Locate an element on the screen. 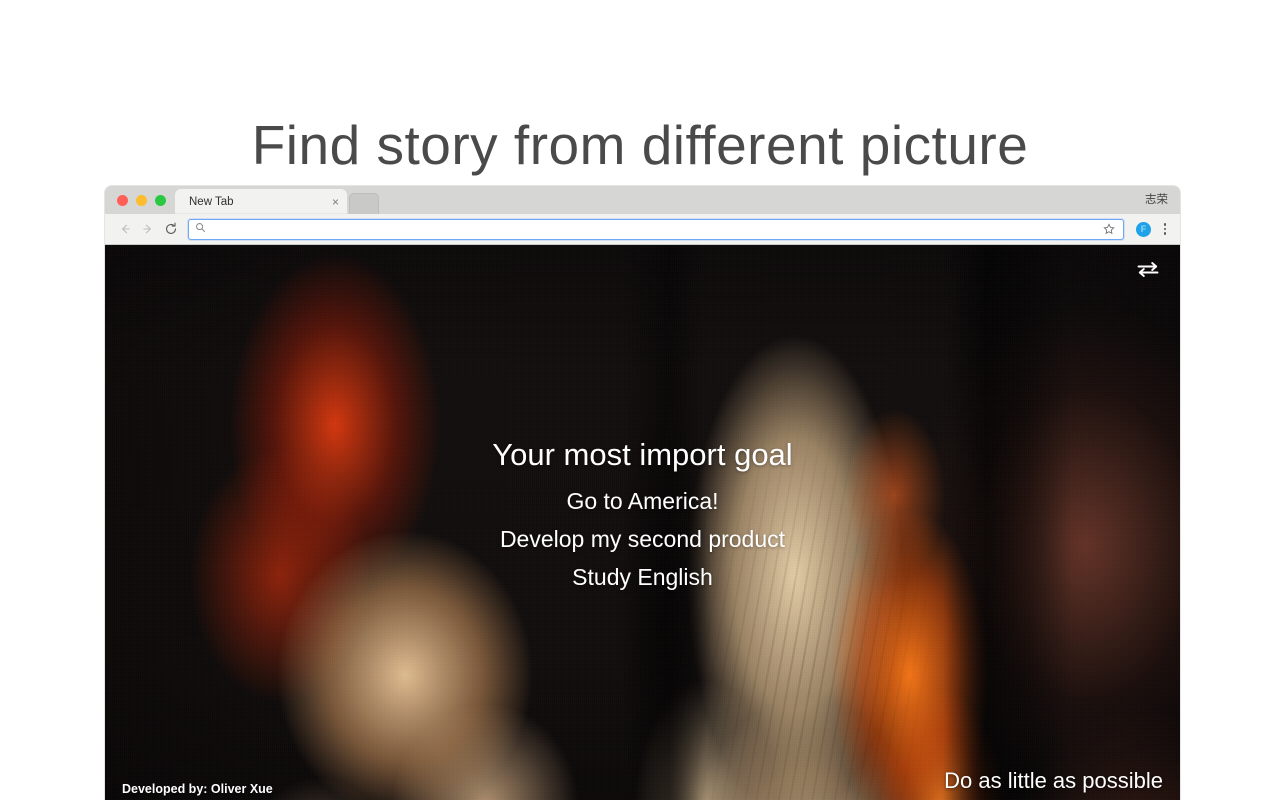 Image resolution: width=1280 pixels, height=800 pixels. maximize-window-button is located at coordinates (160, 200).